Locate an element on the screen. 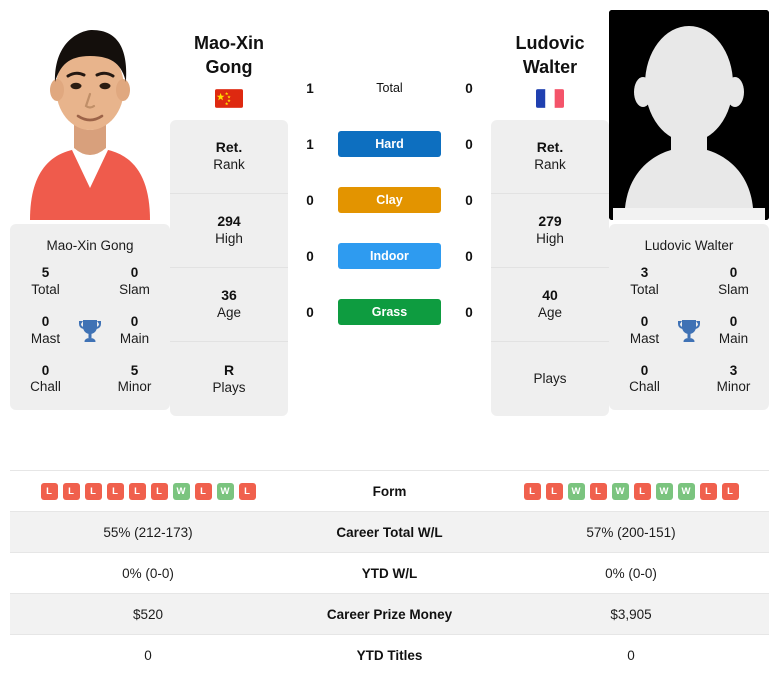 The image size is (779, 699). right-career-prize-money: $3,905 is located at coordinates (631, 614).